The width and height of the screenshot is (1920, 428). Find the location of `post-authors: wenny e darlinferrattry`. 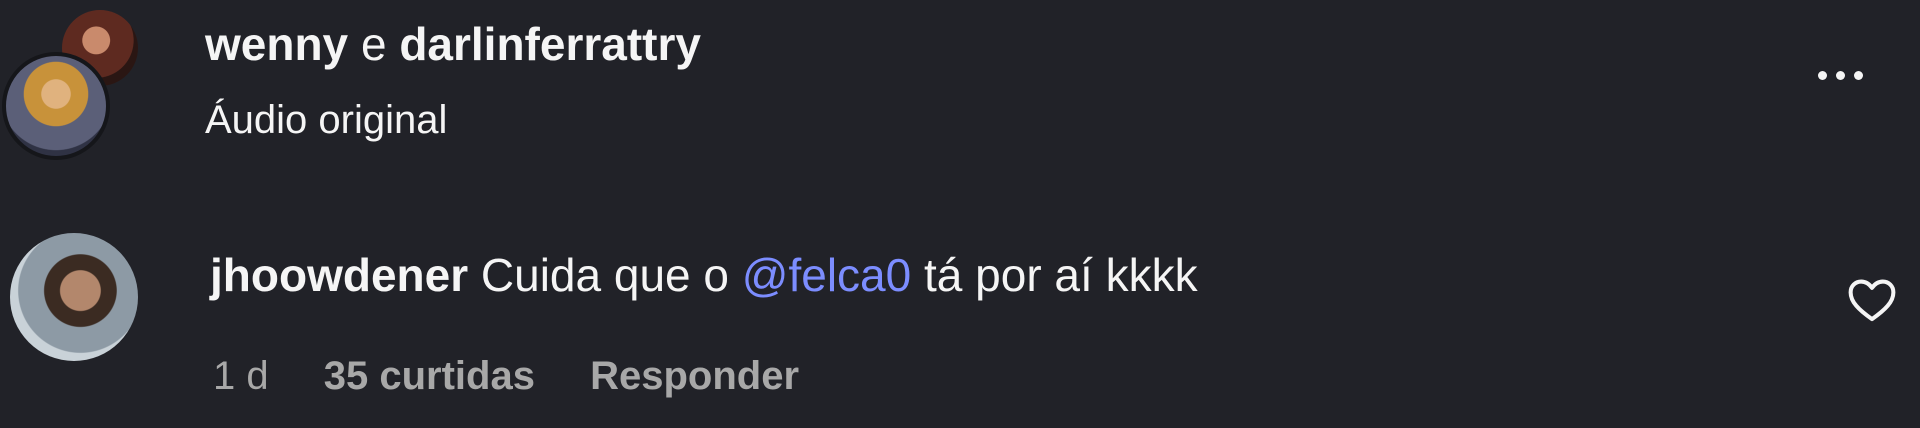

post-authors: wenny e darlinferrattry is located at coordinates (453, 44).